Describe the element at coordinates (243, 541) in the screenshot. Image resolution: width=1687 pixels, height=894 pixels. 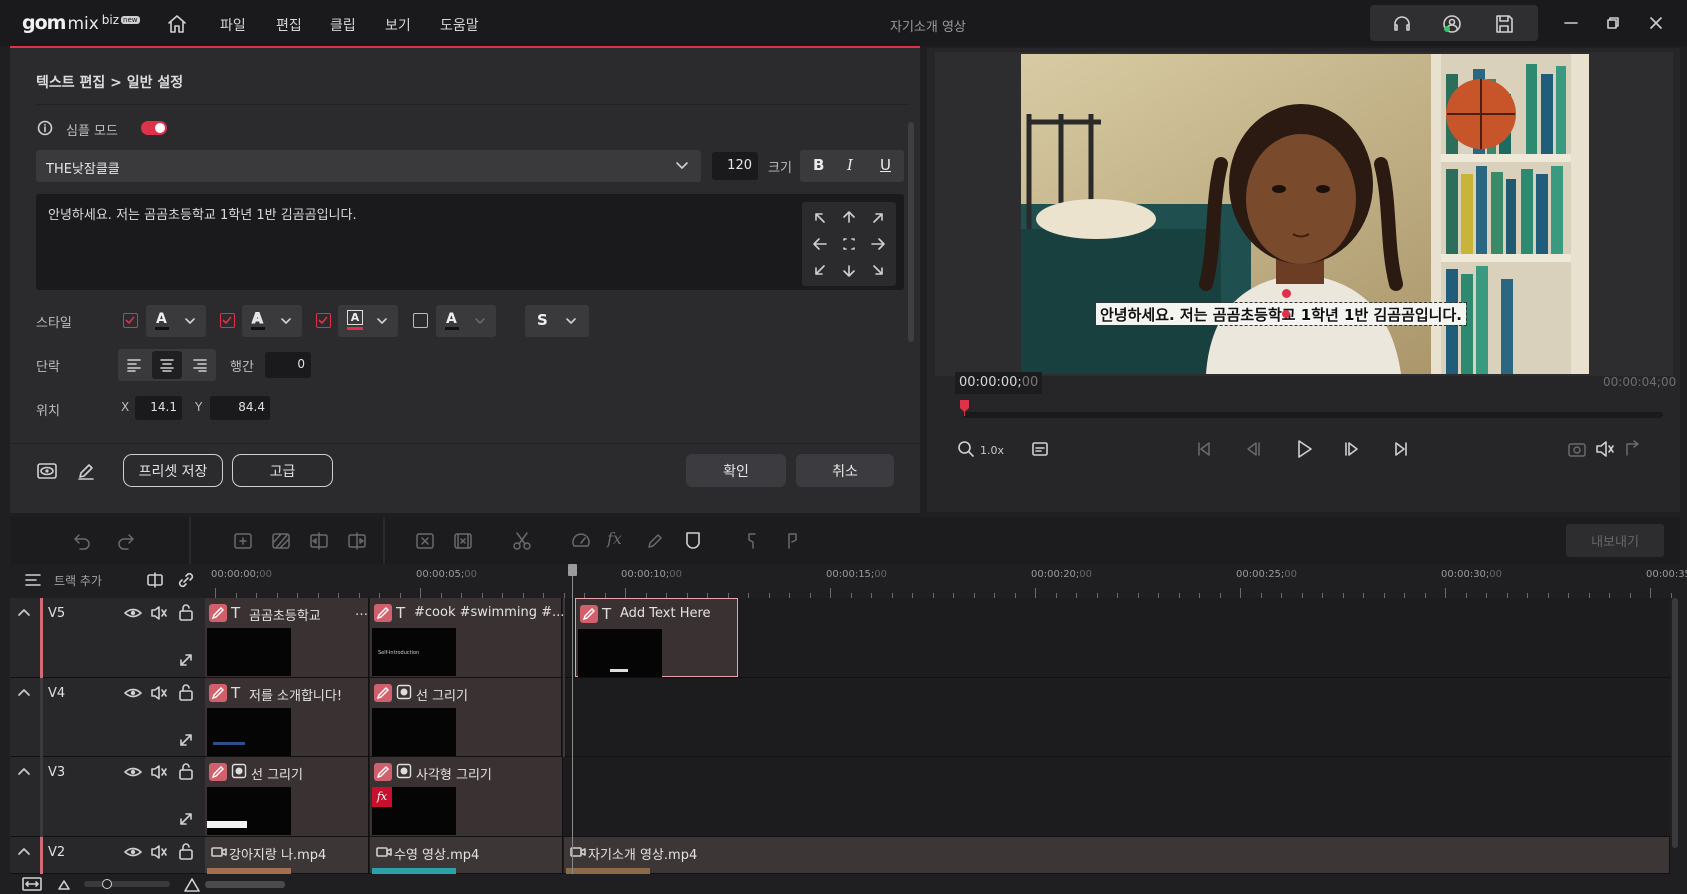
I see `add-clip-icon` at that location.